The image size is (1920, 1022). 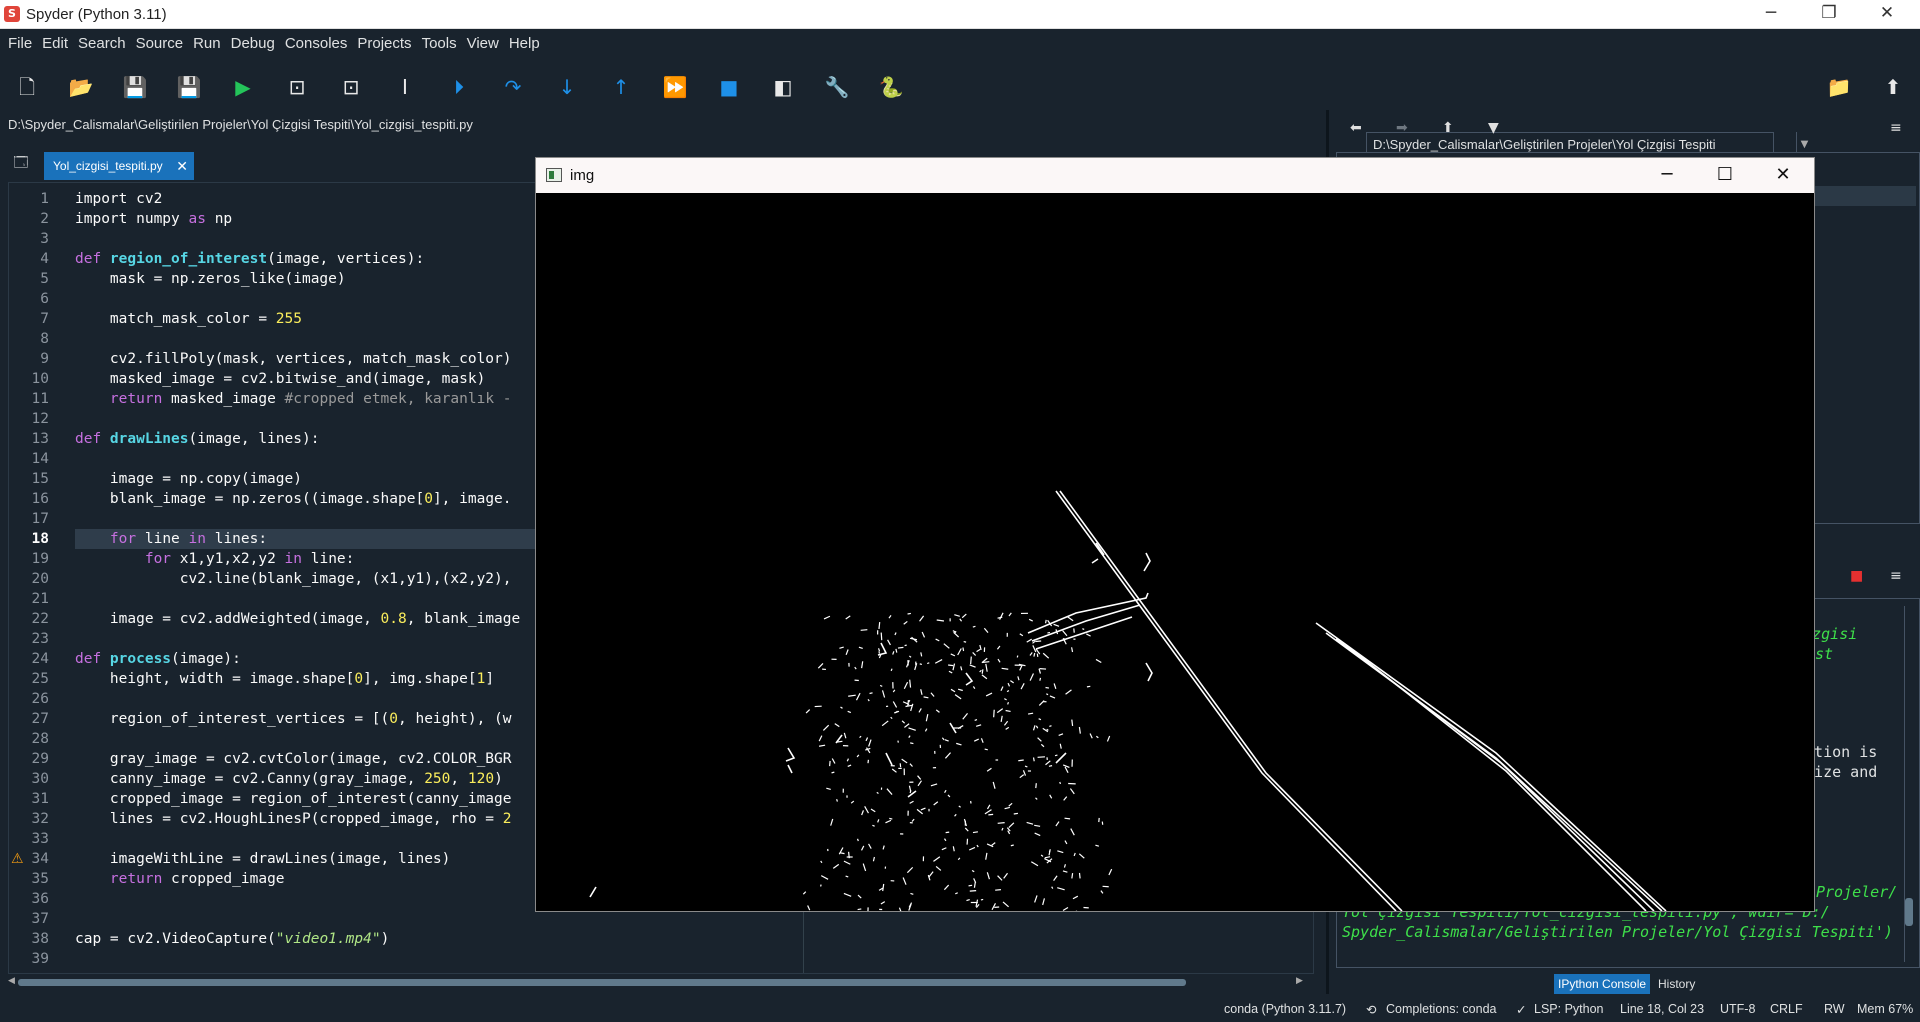 What do you see at coordinates (40, 419) in the screenshot?
I see `line-number: 12` at bounding box center [40, 419].